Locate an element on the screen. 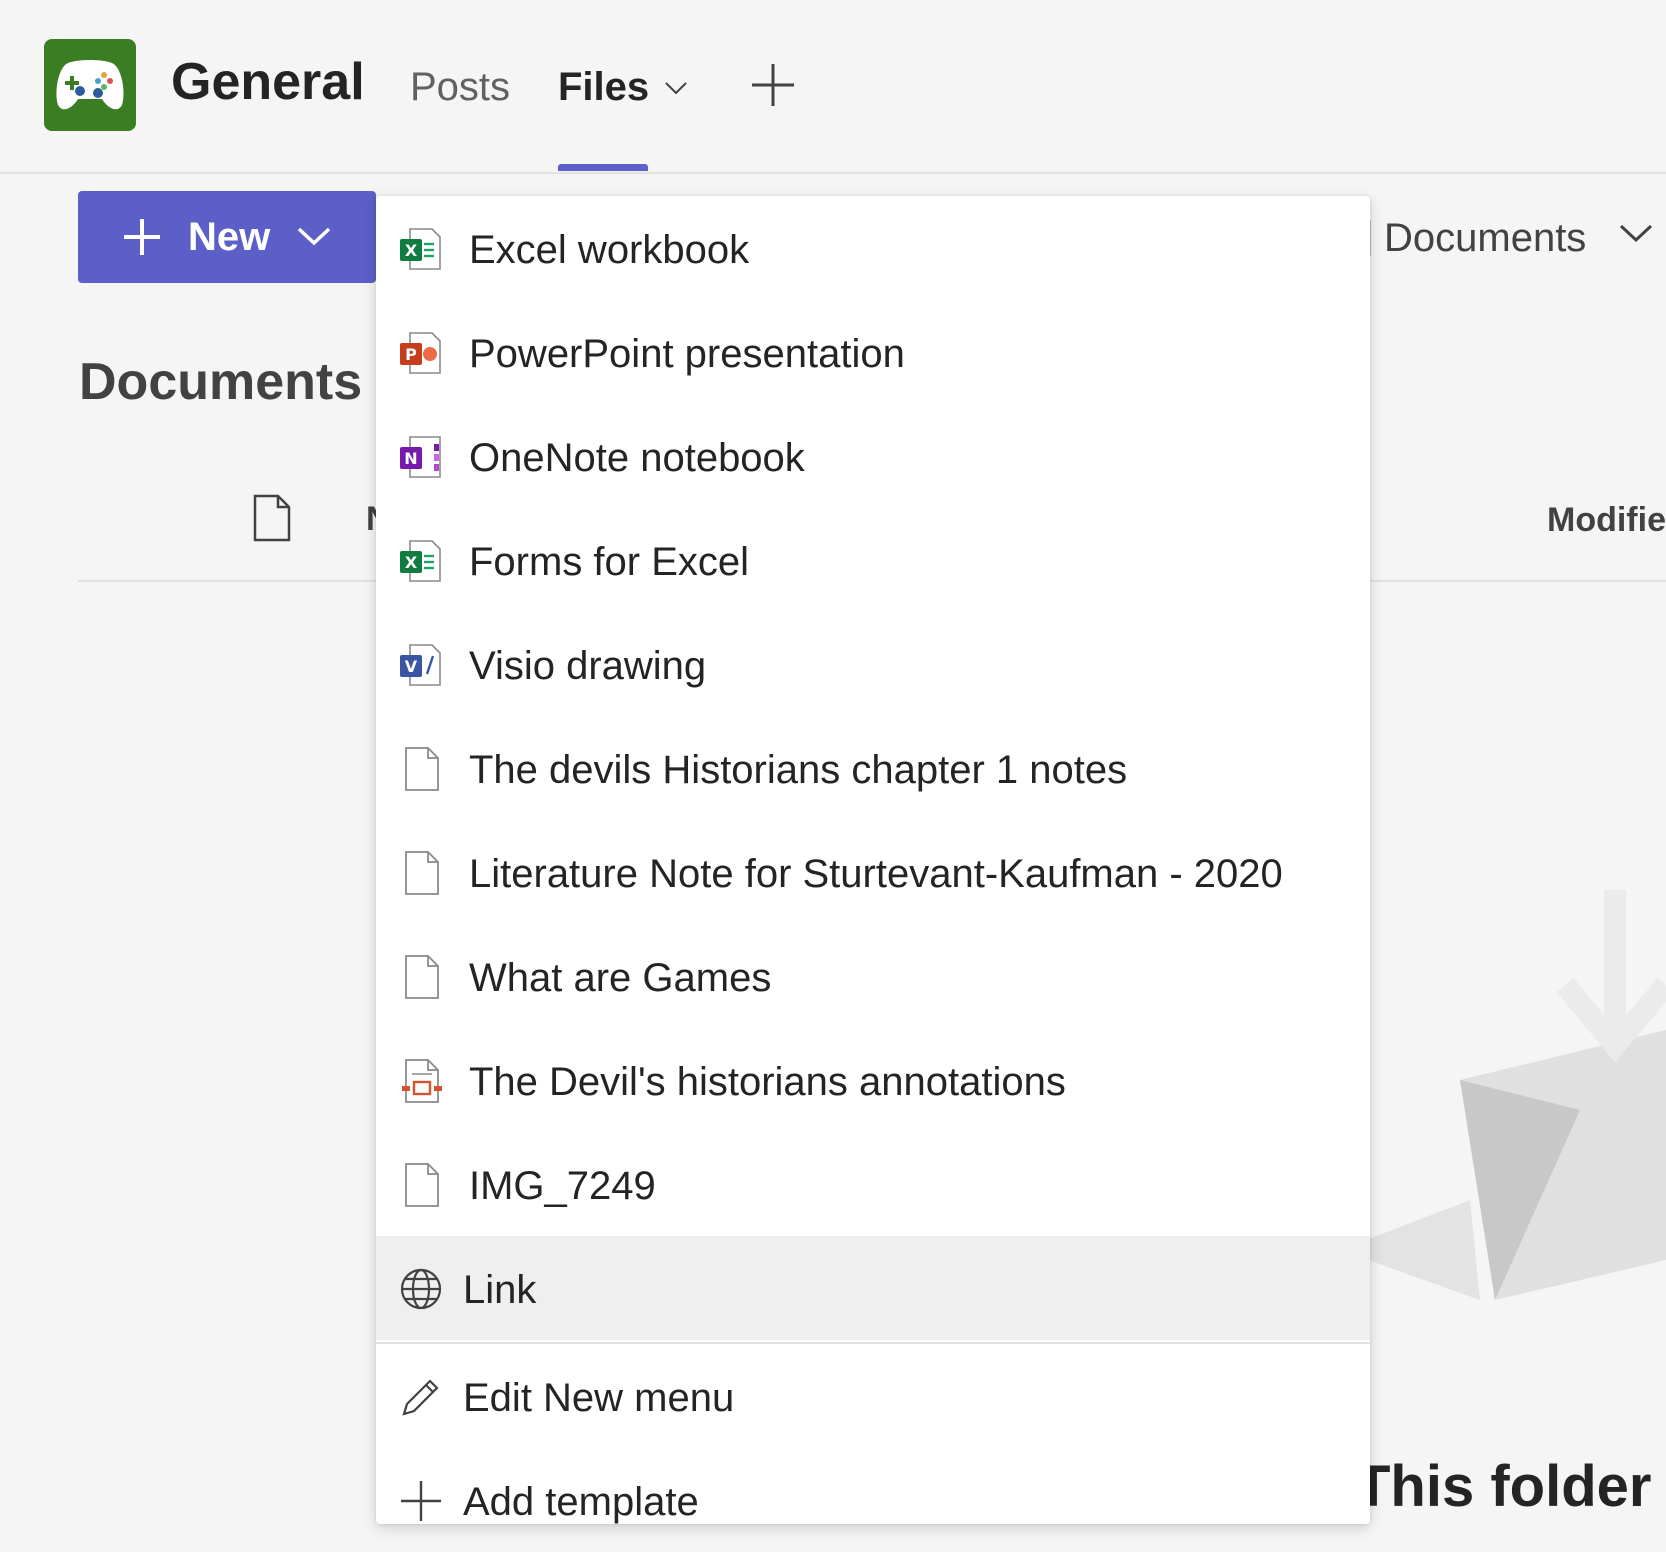 This screenshot has height=1552, width=1666. svg-text: V is located at coordinates (411, 666).